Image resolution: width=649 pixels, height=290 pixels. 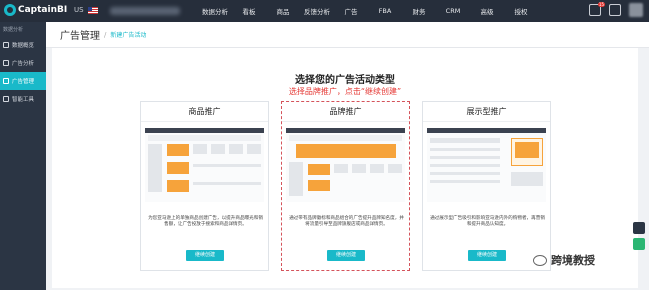 What do you see at coordinates (204, 165) in the screenshot?
I see `sponsored-products-preview` at bounding box center [204, 165].